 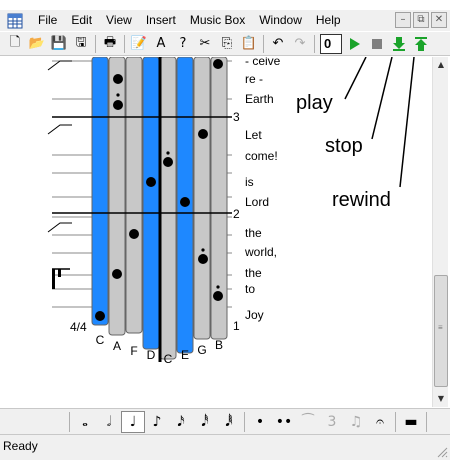 I want to click on thirty-second-note-icon: 𝅘𝅥𝅰, so click(x=205, y=422).